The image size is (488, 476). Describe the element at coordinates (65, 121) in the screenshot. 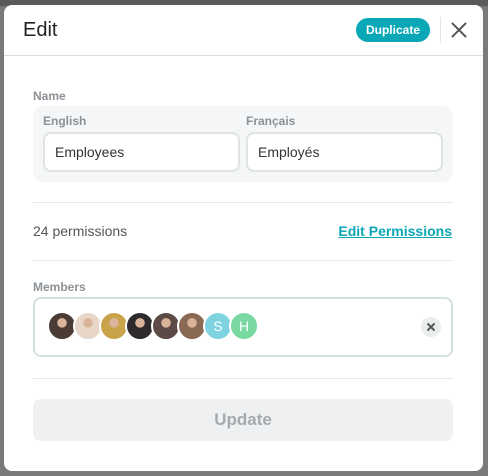

I see `english-label: English` at that location.